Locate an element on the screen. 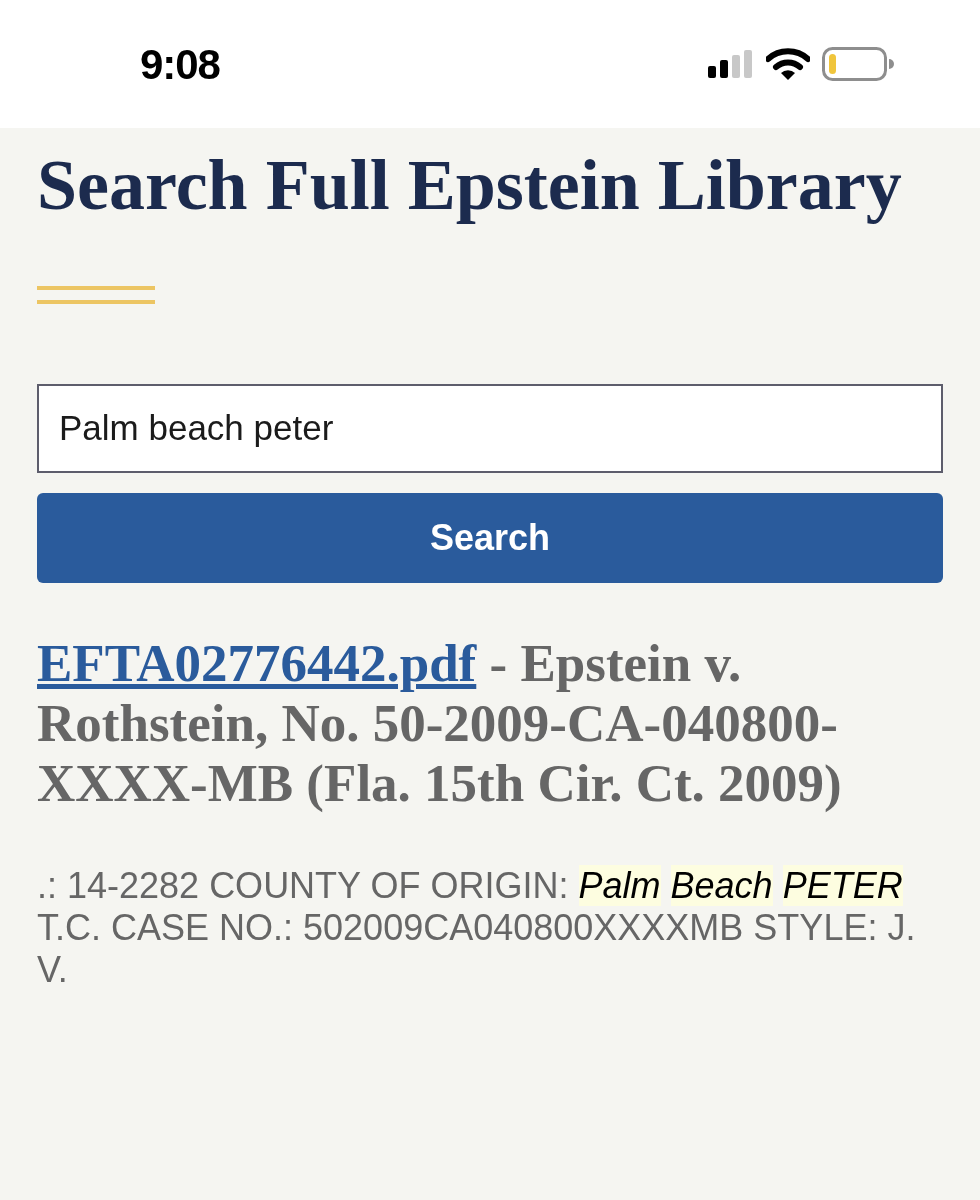 This screenshot has height=1200, width=980. search-field: Palm beach peter is located at coordinates (490, 428).